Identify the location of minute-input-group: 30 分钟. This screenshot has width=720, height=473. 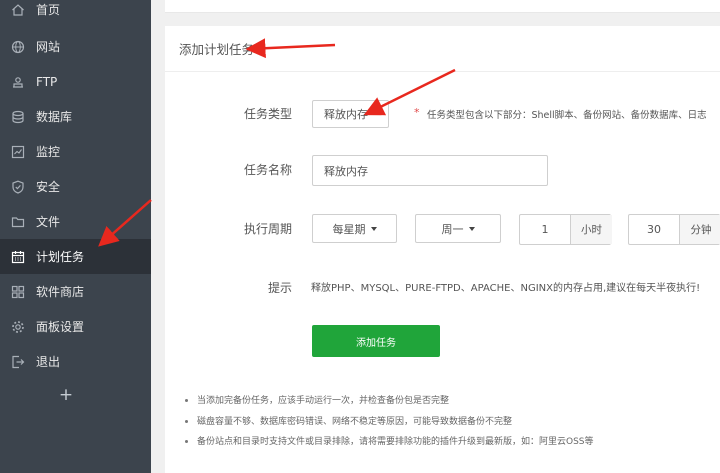
(674, 229).